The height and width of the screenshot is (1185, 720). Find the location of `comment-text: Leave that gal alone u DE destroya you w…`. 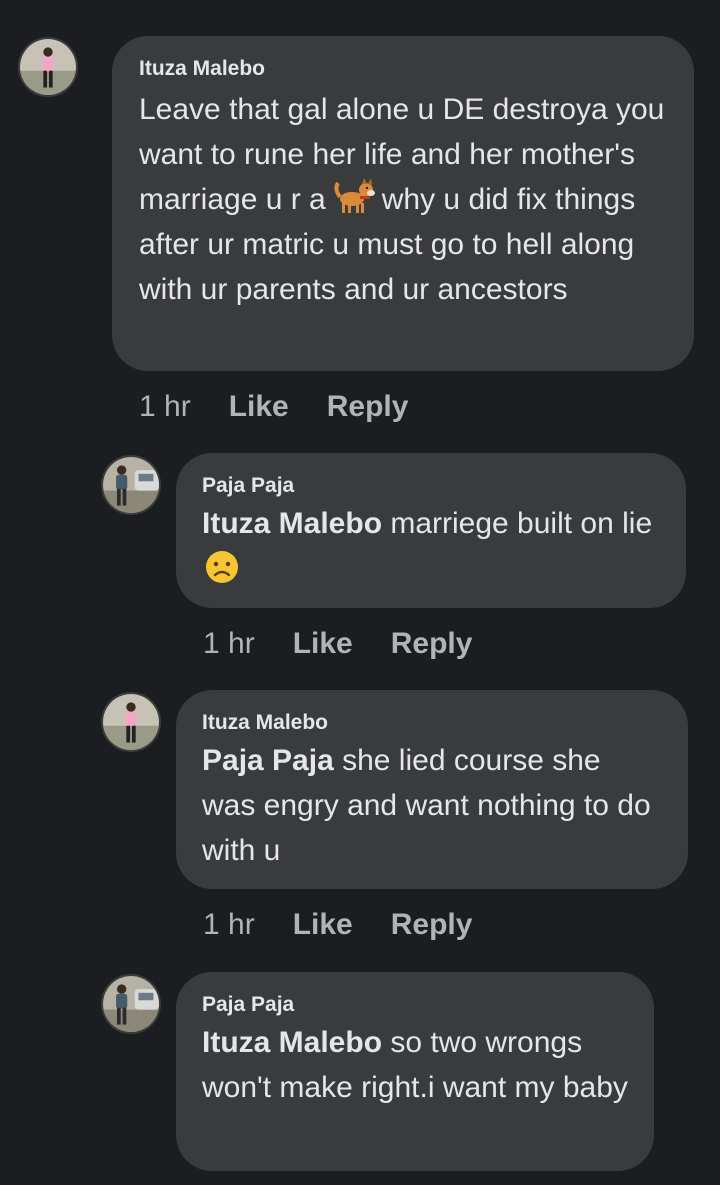

comment-text: Leave that gal alone u DE destroya you w… is located at coordinates (403, 199).